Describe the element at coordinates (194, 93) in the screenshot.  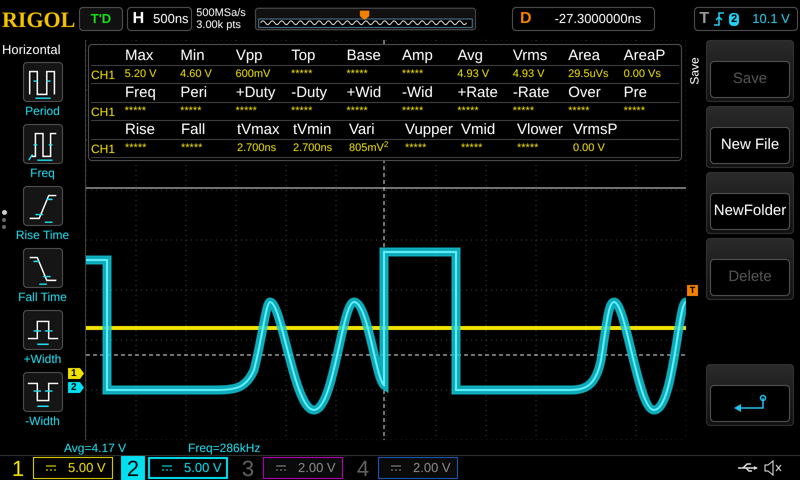
I see `measurement-label: Peri` at that location.